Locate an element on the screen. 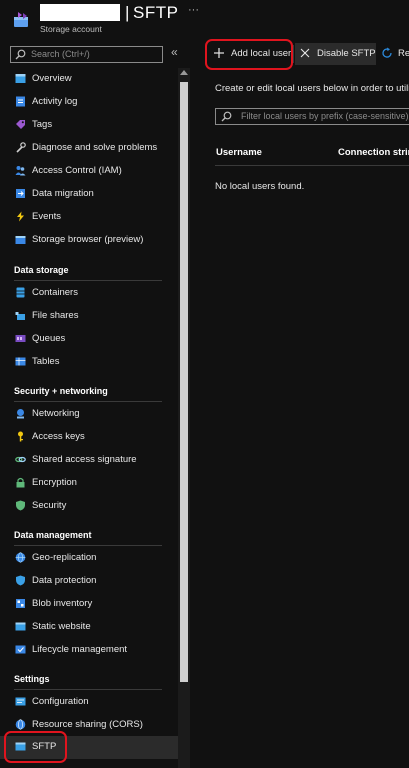  menu-item-diagnose: Diagnose and solve problems is located at coordinates (89, 148).